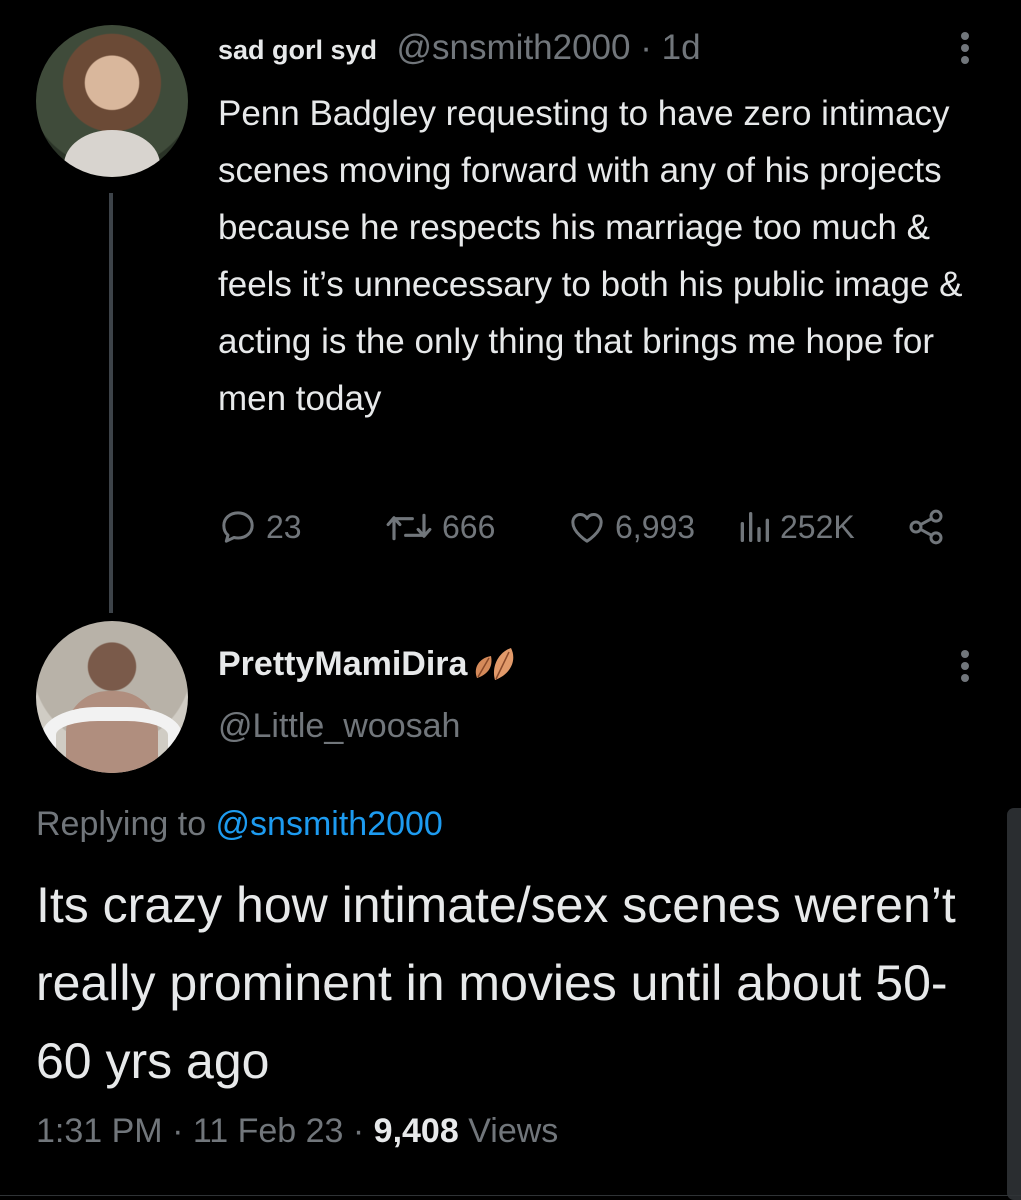 The image size is (1021, 1200). What do you see at coordinates (112, 740) in the screenshot?
I see `avatar-jacket` at bounding box center [112, 740].